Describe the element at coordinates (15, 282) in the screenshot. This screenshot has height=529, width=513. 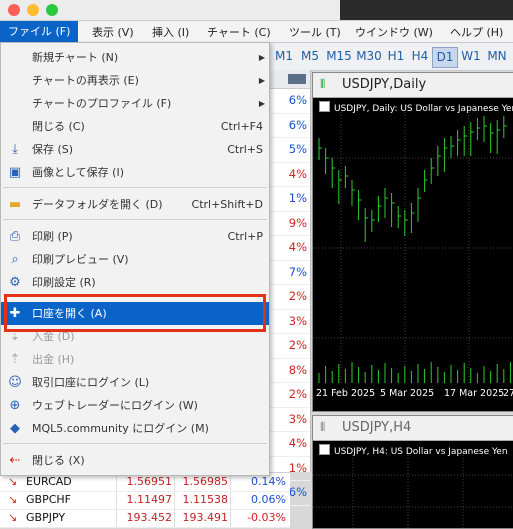
I see `print-settings-icon: ⚙` at that location.